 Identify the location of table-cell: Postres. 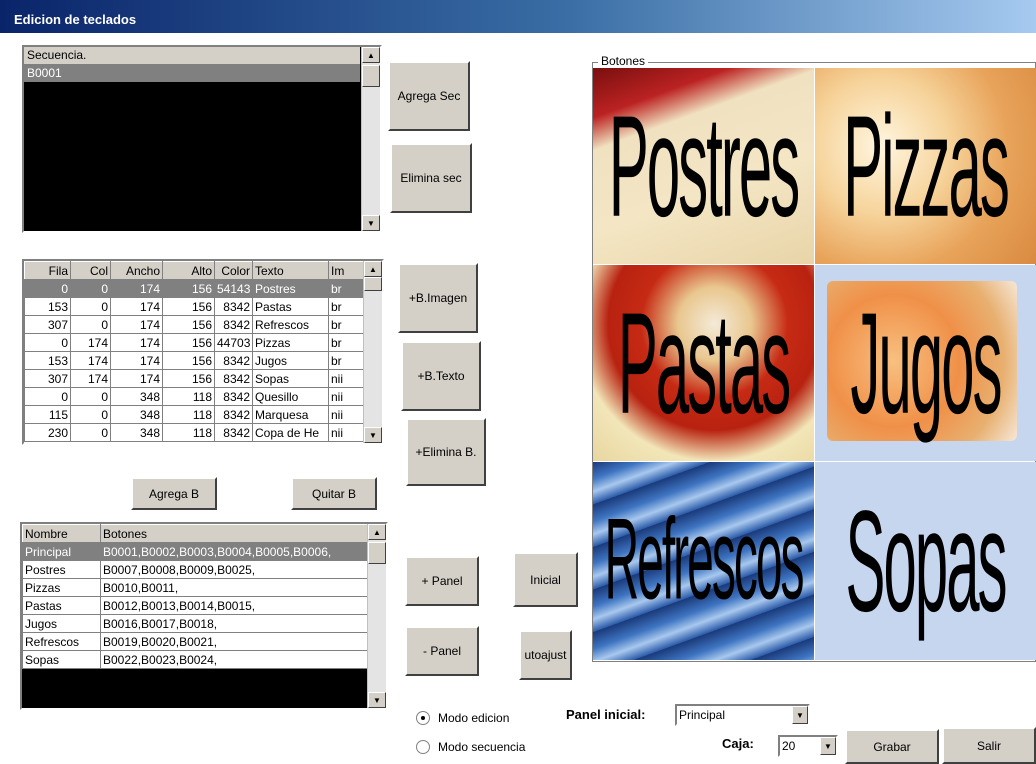
(290, 288).